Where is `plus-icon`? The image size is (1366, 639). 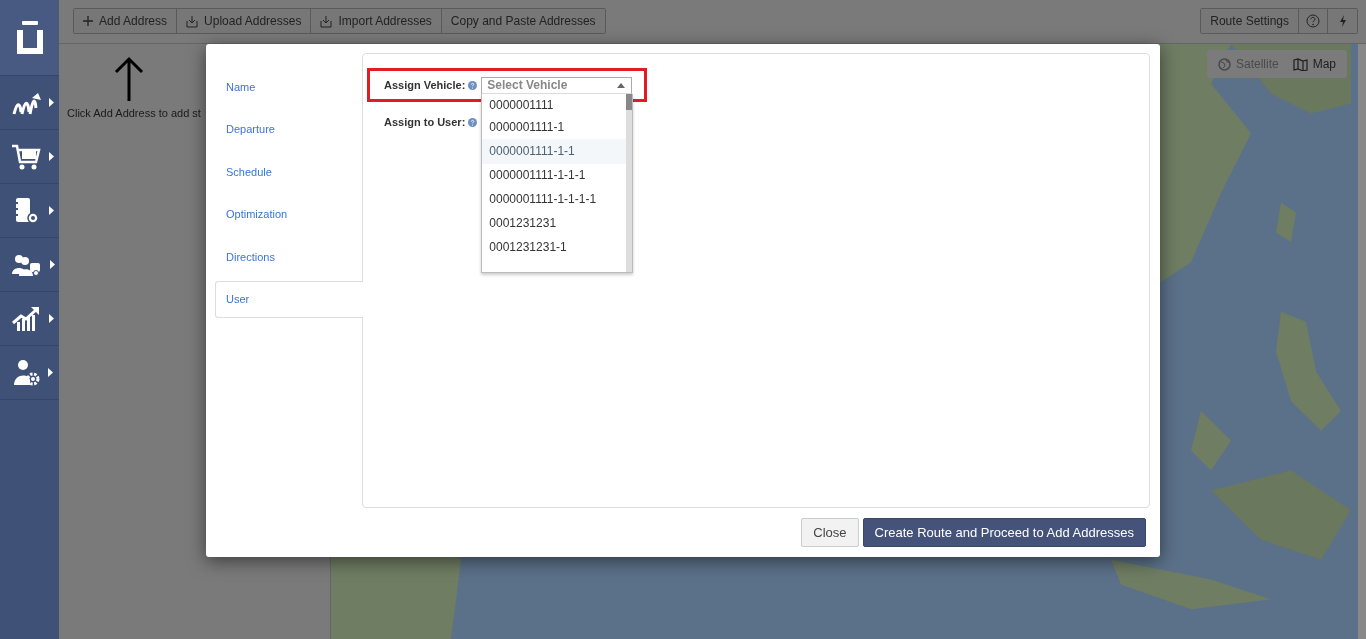 plus-icon is located at coordinates (88, 21).